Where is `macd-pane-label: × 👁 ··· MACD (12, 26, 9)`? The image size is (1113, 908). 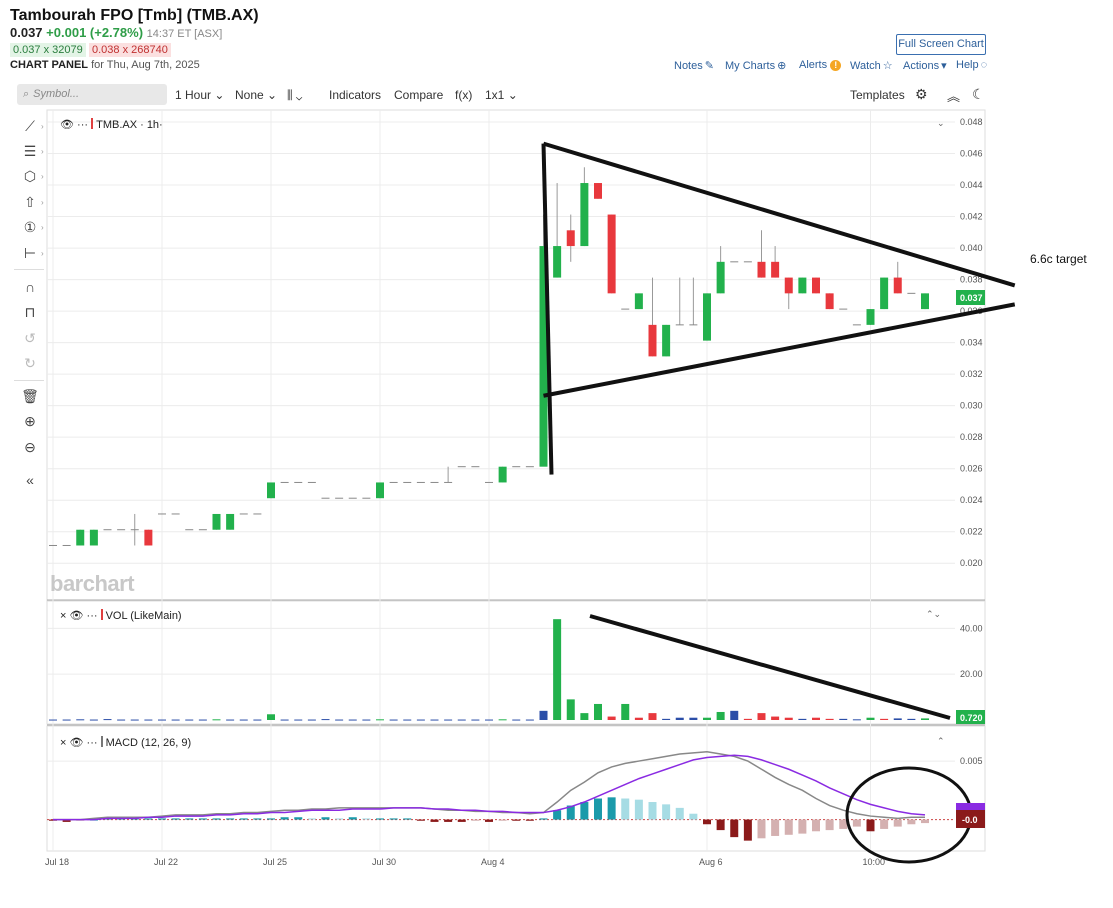 macd-pane-label: × 👁 ··· MACD (12, 26, 9) is located at coordinates (125, 742).